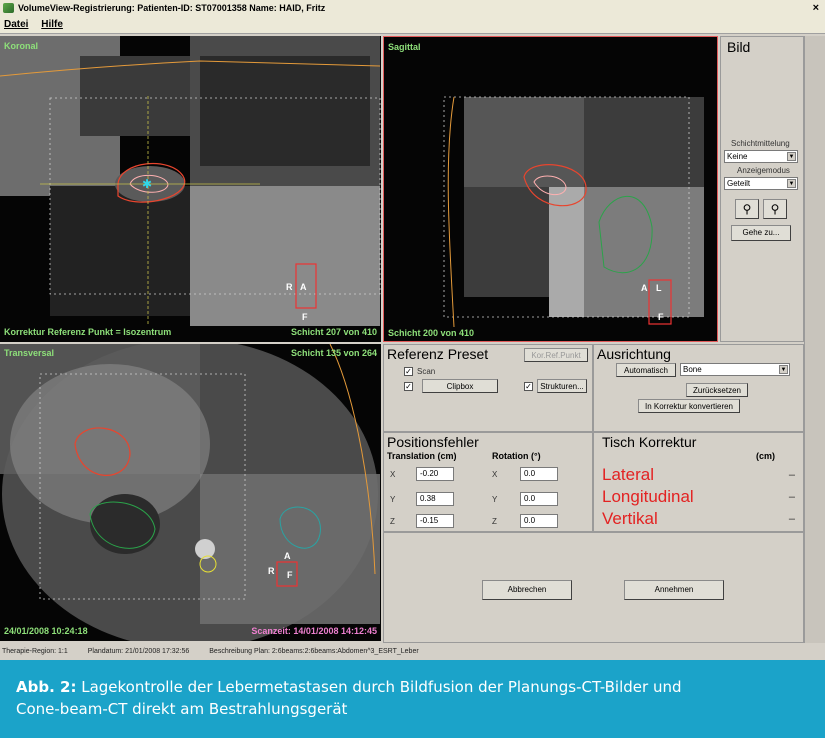 This screenshot has height=738, width=825. I want to click on longitudinal-value: –, so click(791, 497).